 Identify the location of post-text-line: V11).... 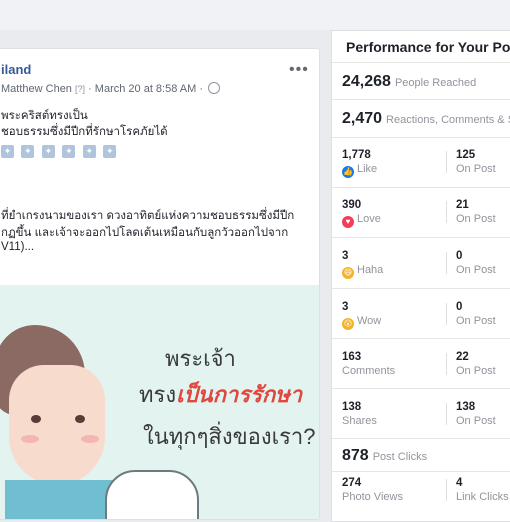
(17, 247).